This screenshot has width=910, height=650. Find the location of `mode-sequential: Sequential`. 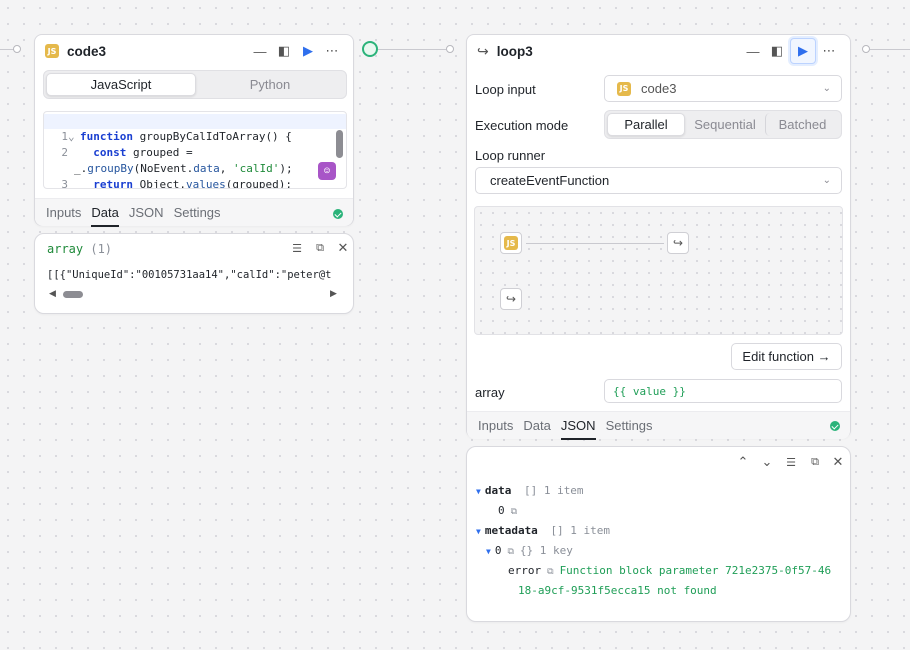

mode-sequential: Sequential is located at coordinates (725, 124).